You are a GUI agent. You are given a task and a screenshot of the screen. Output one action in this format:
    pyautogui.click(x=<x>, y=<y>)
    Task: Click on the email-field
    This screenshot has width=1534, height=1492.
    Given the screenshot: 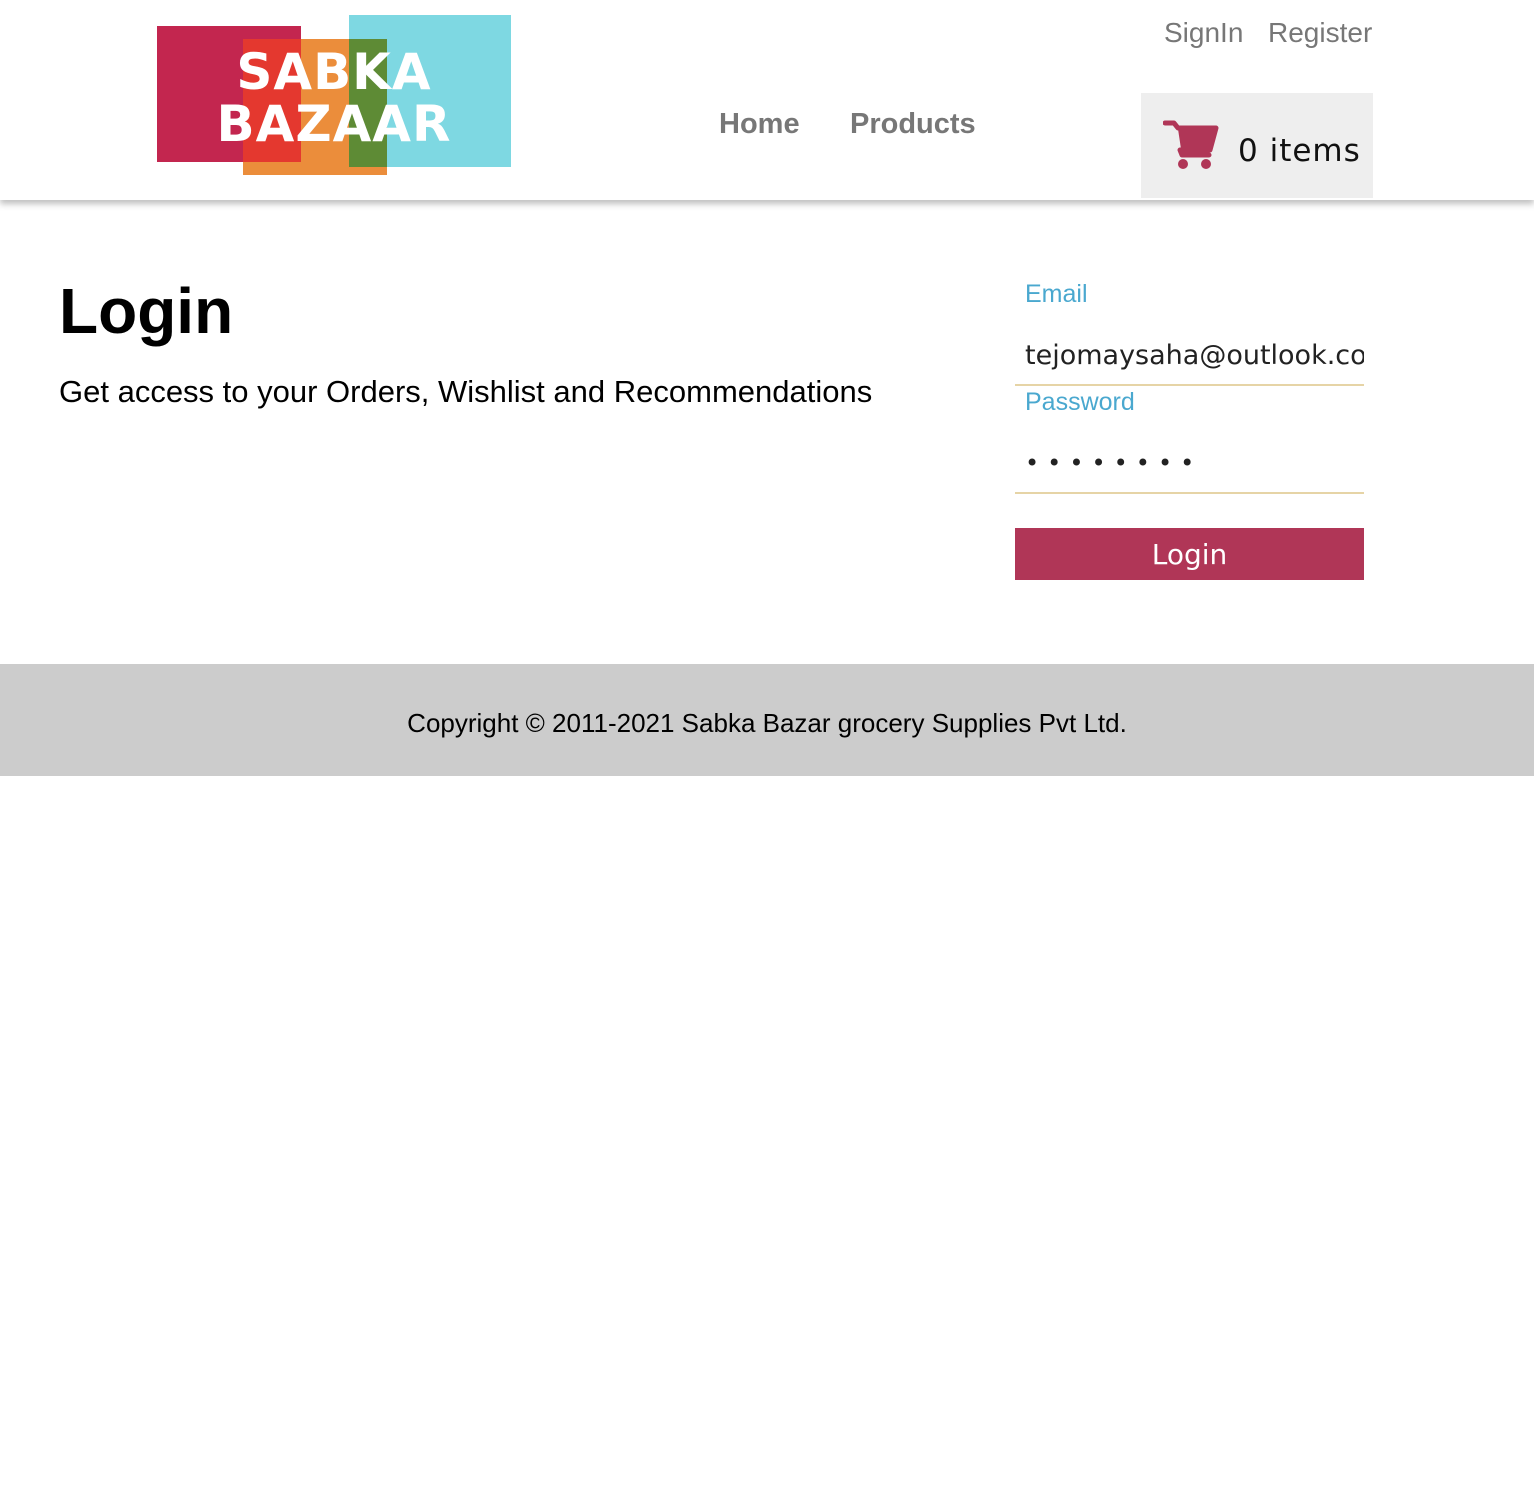 What is the action you would take?
    pyautogui.click(x=1189, y=356)
    